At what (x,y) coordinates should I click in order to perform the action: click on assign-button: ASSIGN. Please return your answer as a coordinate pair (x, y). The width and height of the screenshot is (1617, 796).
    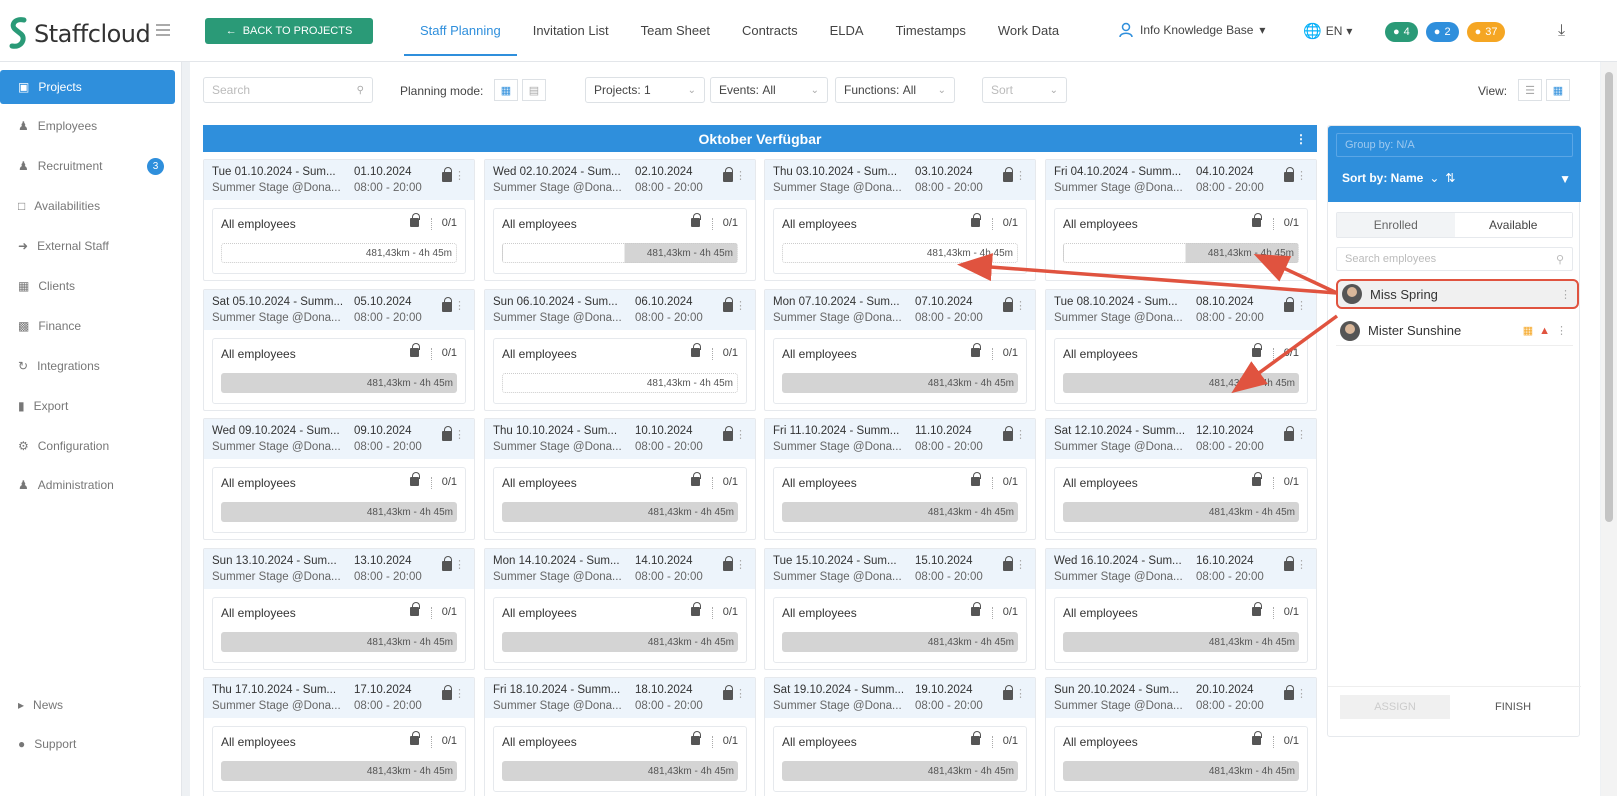
    Looking at the image, I should click on (1395, 707).